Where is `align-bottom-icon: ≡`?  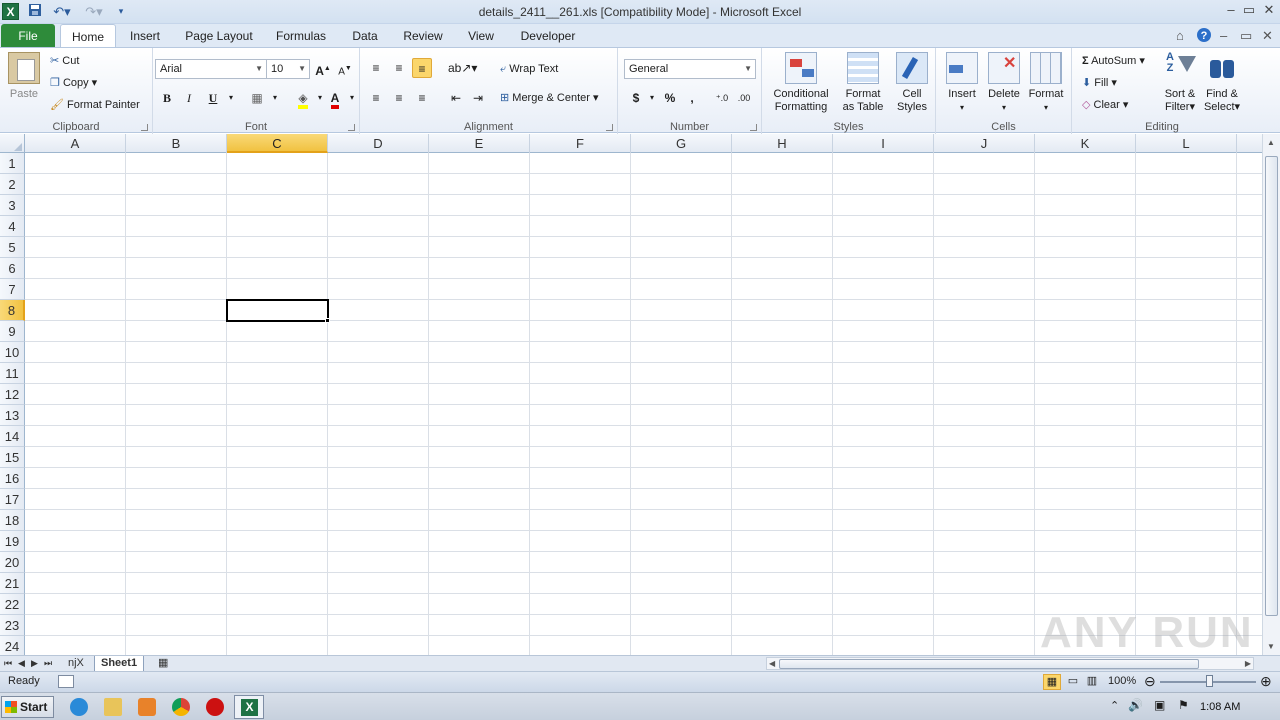
align-bottom-icon: ≡ is located at coordinates (422, 68).